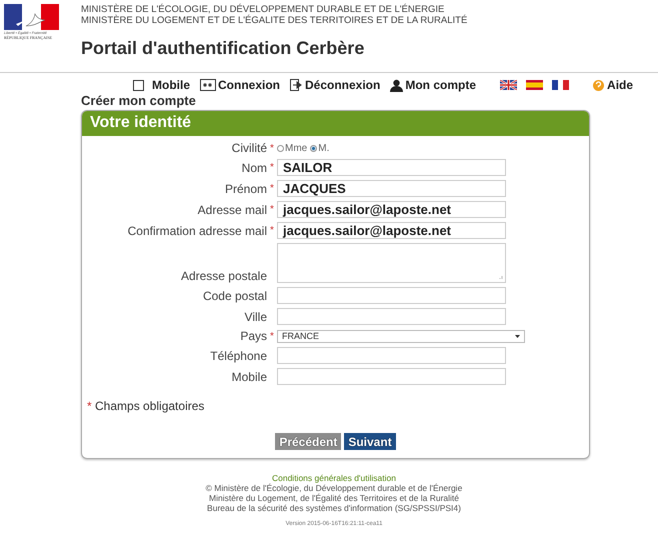 The width and height of the screenshot is (658, 533). Describe the element at coordinates (31, 17) in the screenshot. I see `marianne-logo-icon` at that location.